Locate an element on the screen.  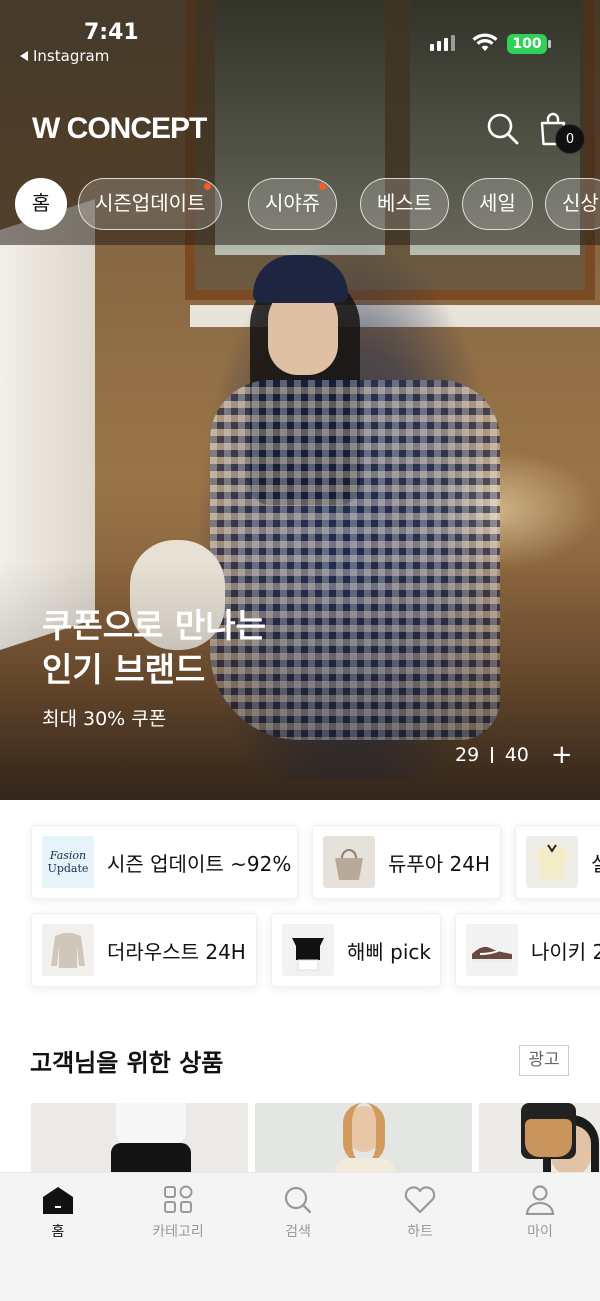
fashion-update-thumb: Fasion Update is located at coordinates (68, 862).